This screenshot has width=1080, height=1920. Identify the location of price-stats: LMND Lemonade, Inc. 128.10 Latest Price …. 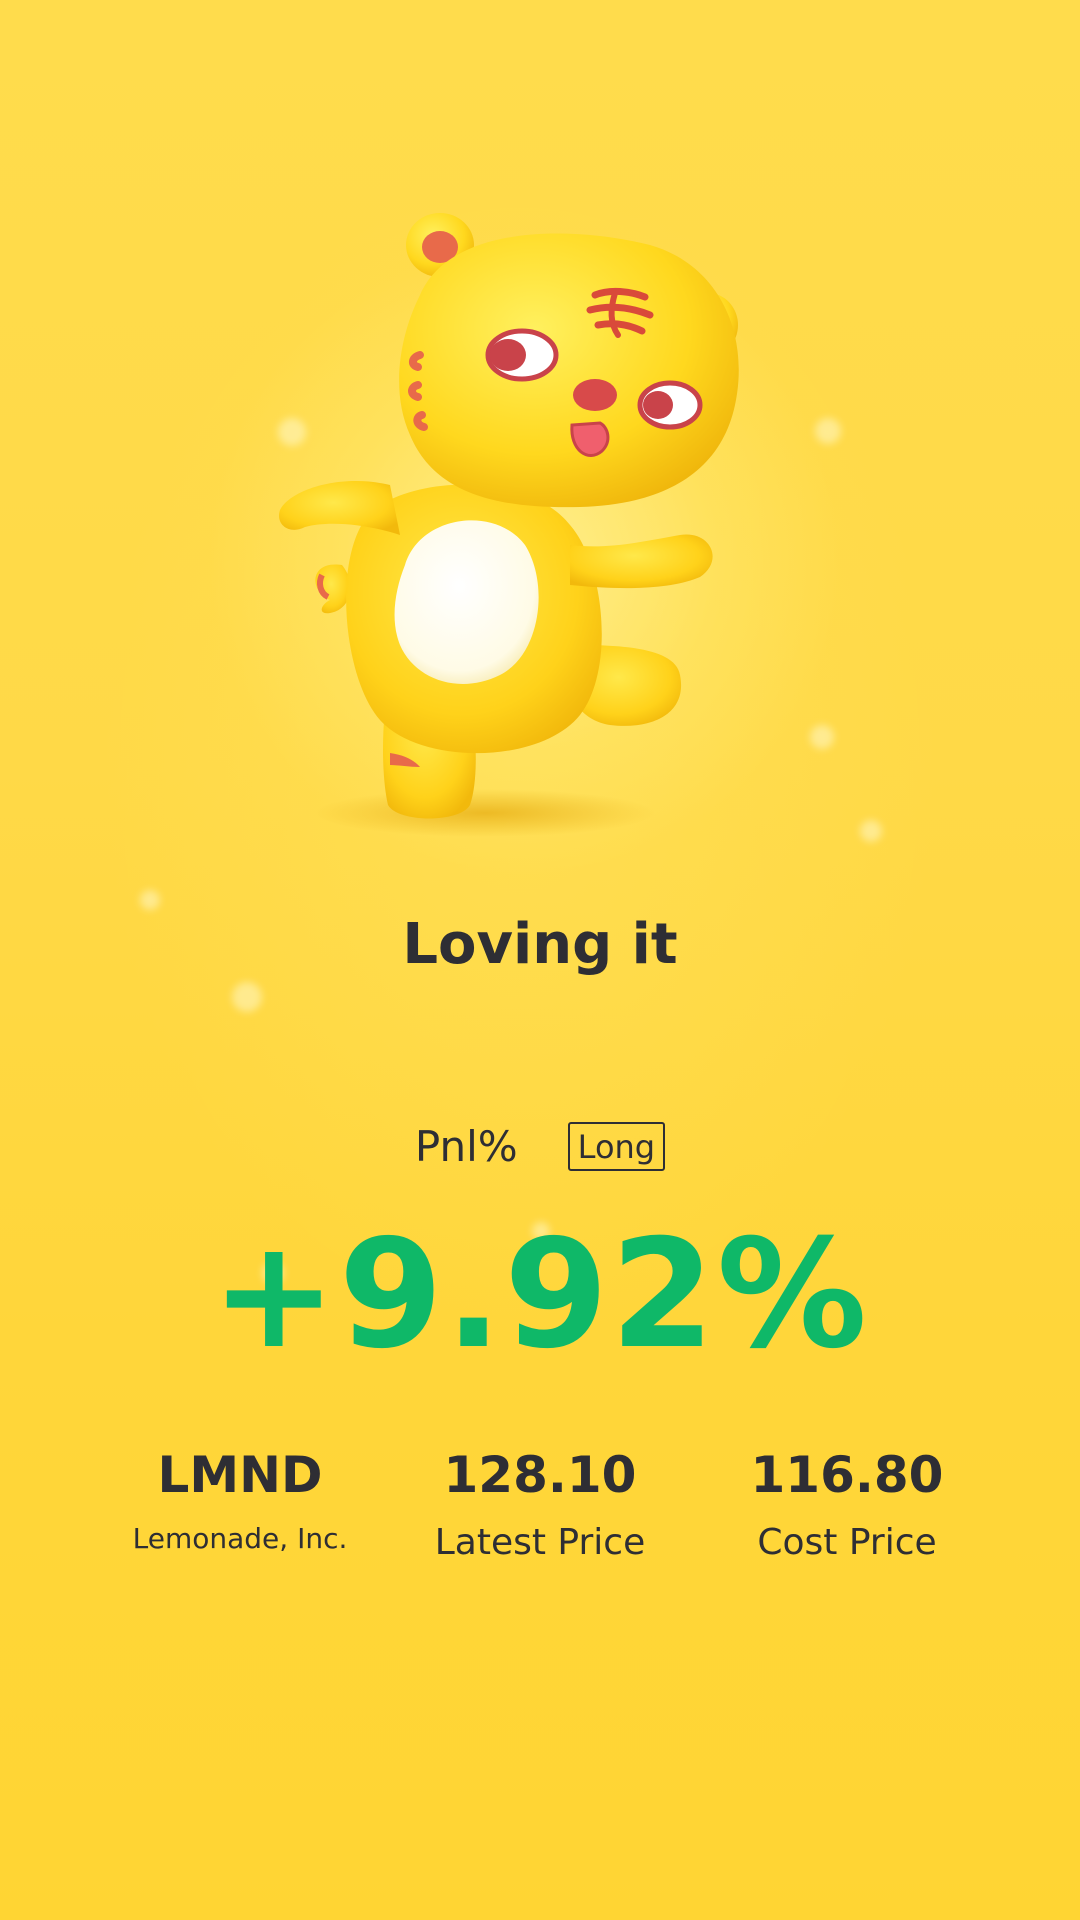
(540, 1520).